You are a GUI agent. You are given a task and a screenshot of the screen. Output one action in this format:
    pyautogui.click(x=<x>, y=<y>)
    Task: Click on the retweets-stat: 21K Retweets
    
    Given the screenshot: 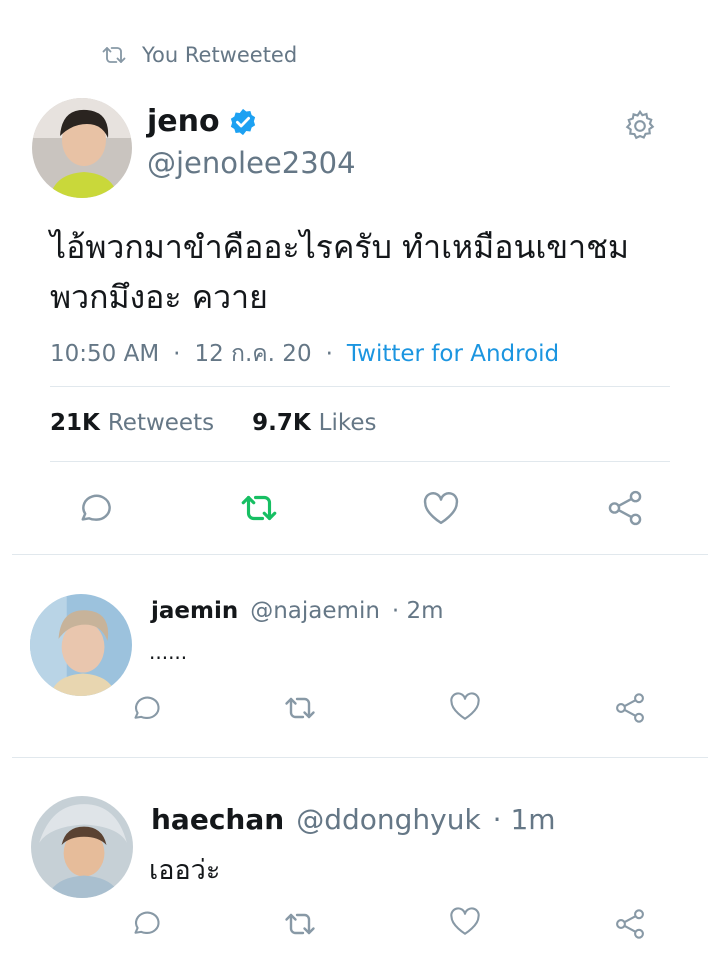 What is the action you would take?
    pyautogui.click(x=132, y=423)
    